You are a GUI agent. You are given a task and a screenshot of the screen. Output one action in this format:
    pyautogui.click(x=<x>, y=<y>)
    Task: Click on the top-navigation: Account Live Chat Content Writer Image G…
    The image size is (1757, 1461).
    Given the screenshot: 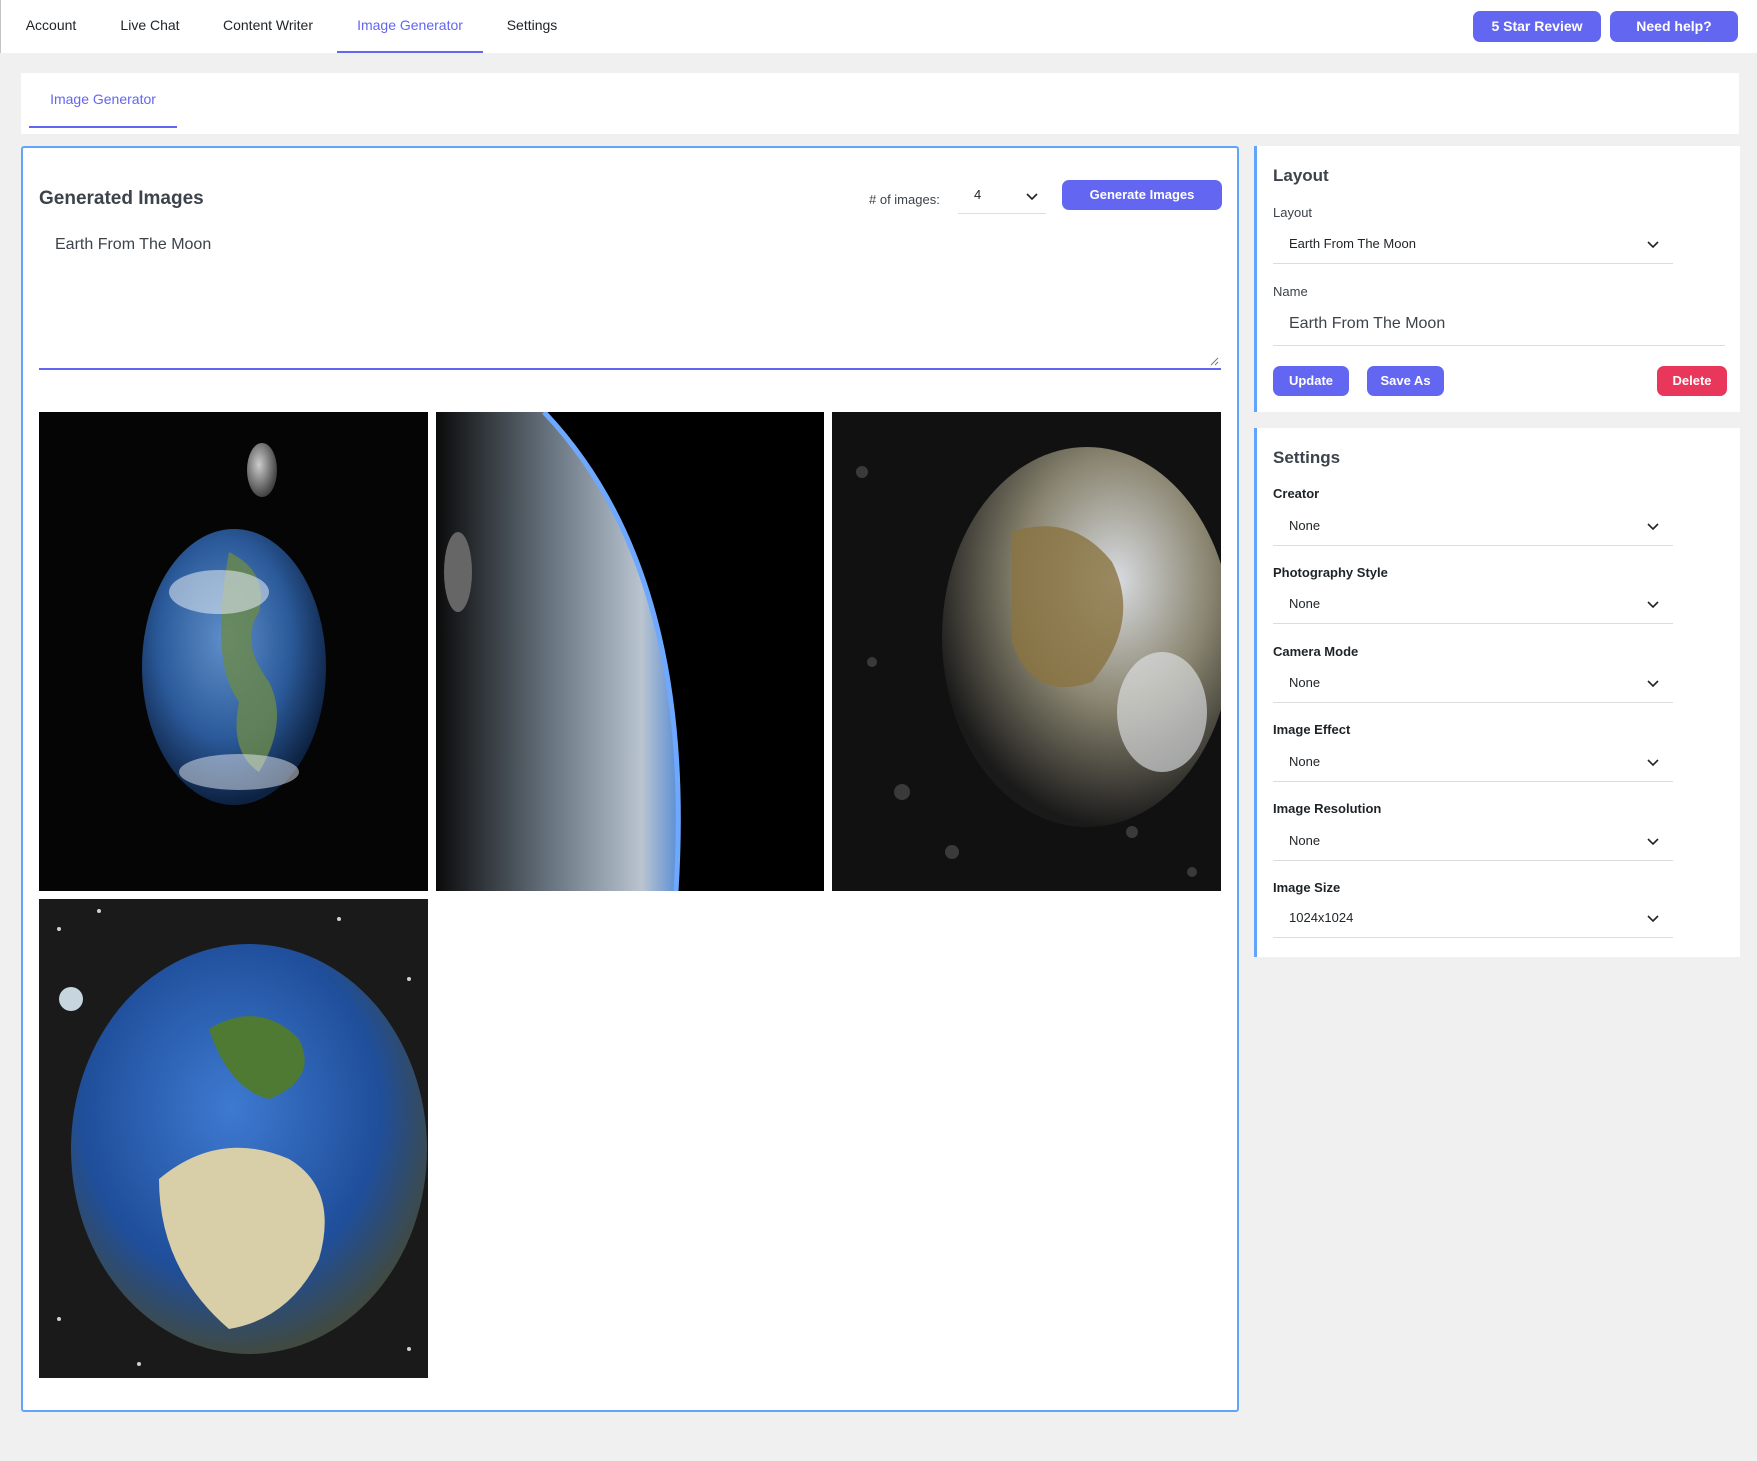 What is the action you would take?
    pyautogui.click(x=878, y=26)
    